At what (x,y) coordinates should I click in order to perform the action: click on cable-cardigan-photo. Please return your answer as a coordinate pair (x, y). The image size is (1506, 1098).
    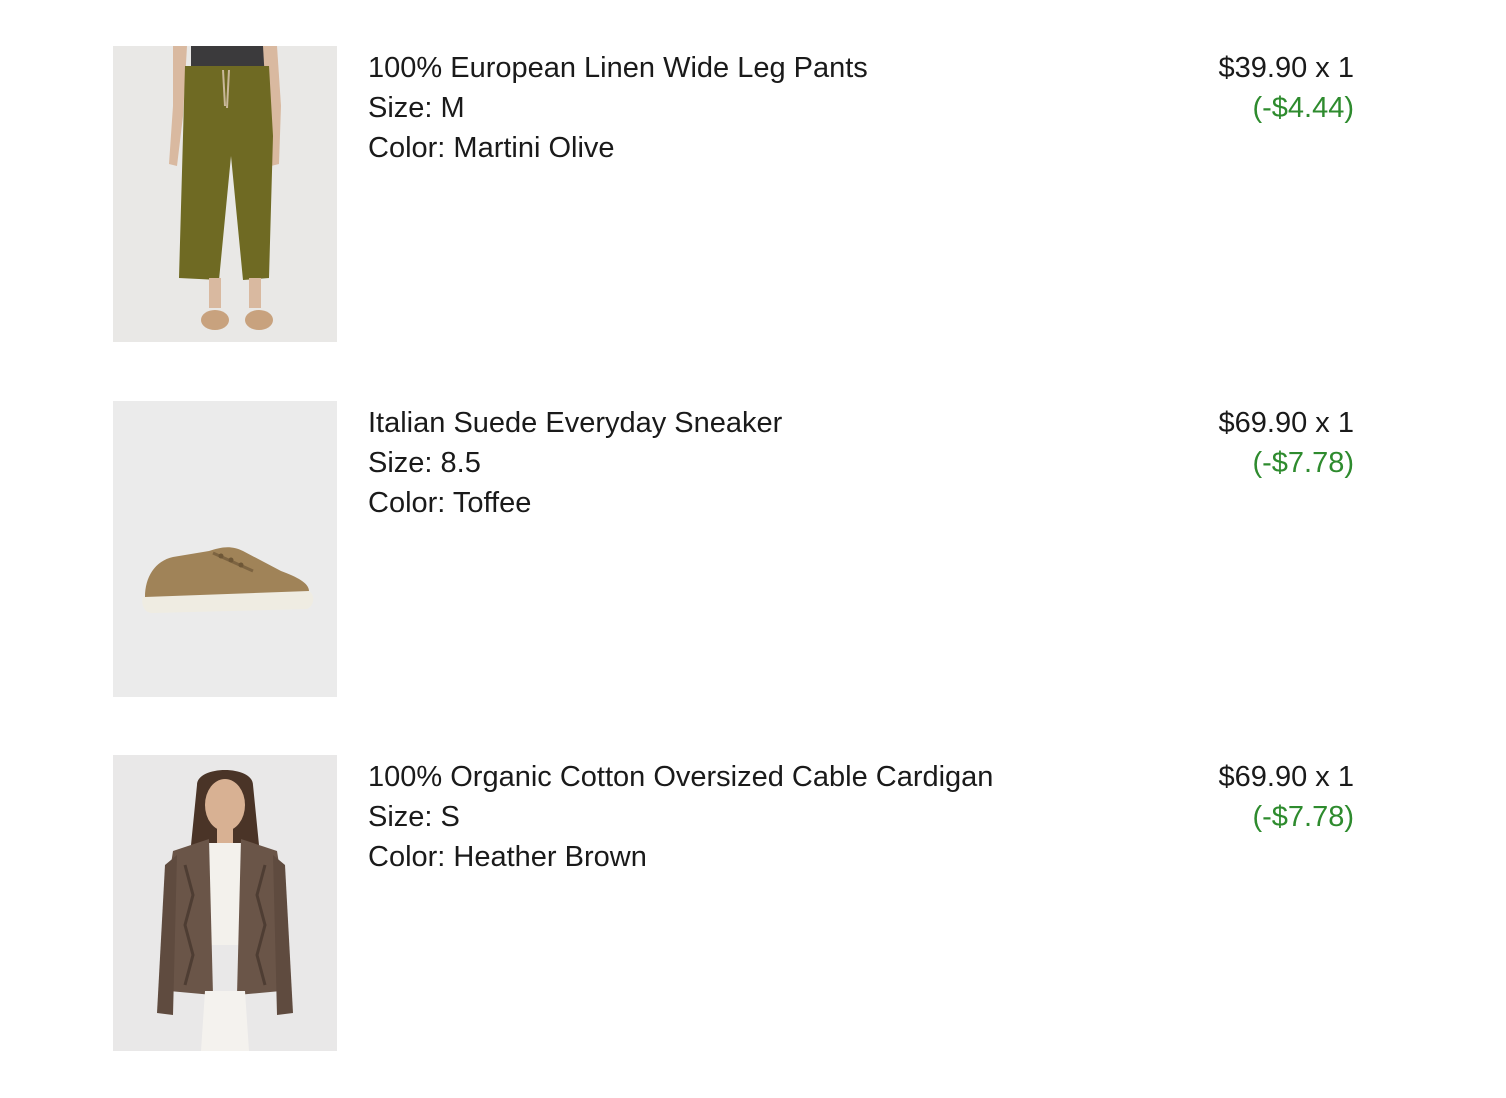
    Looking at the image, I should click on (225, 903).